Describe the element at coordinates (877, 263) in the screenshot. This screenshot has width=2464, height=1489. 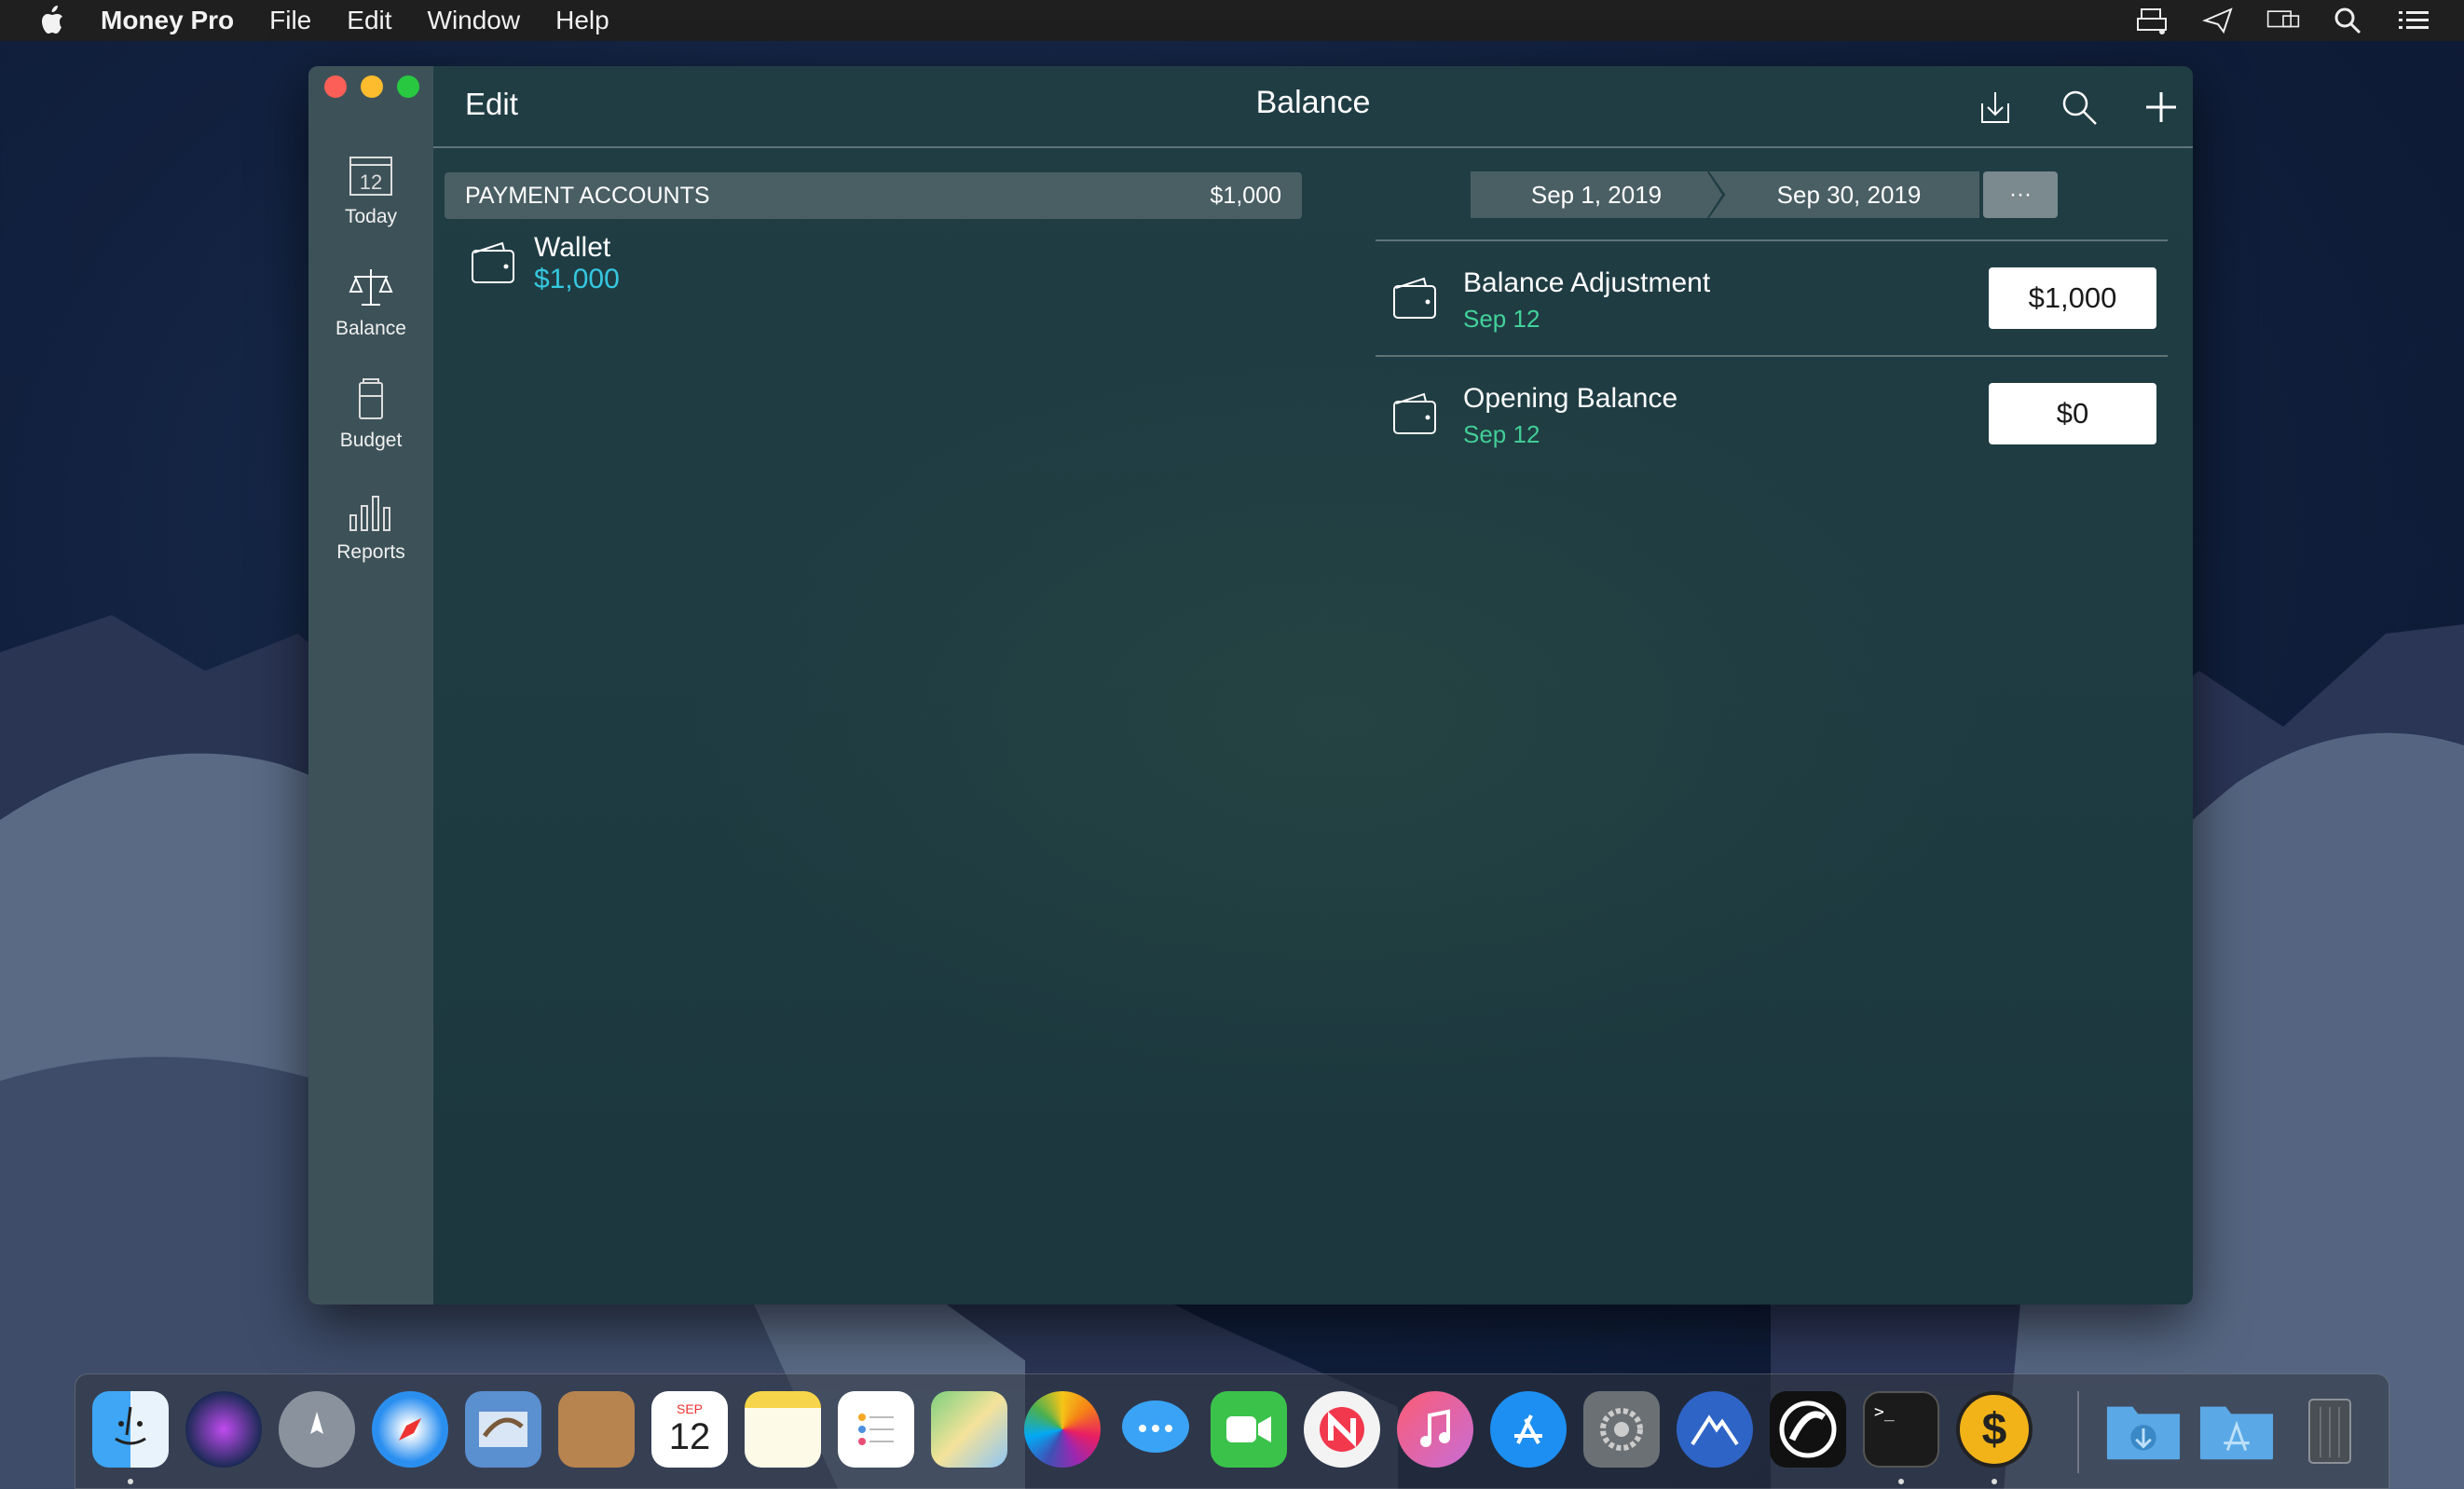
I see `account-row-wallet: Wallet $1,000` at that location.